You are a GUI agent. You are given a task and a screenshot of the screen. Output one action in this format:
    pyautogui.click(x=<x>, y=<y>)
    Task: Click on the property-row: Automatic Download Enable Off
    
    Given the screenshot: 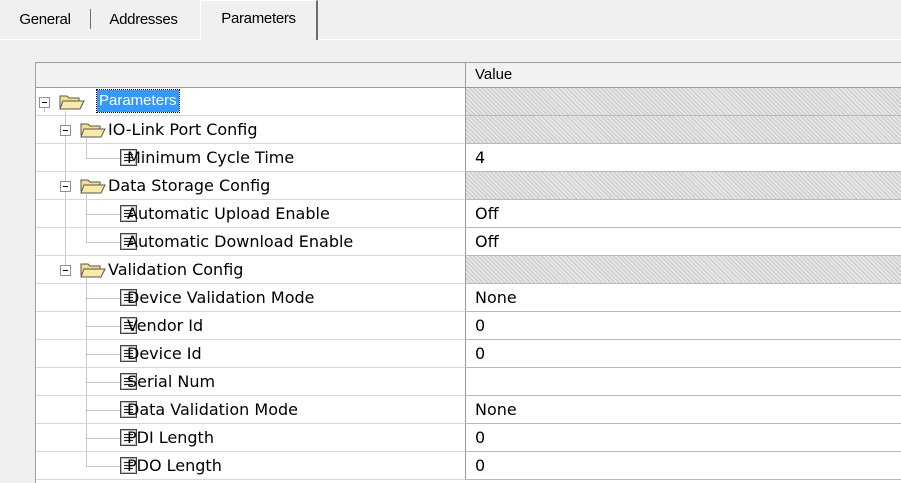 What is the action you would take?
    pyautogui.click(x=468, y=242)
    